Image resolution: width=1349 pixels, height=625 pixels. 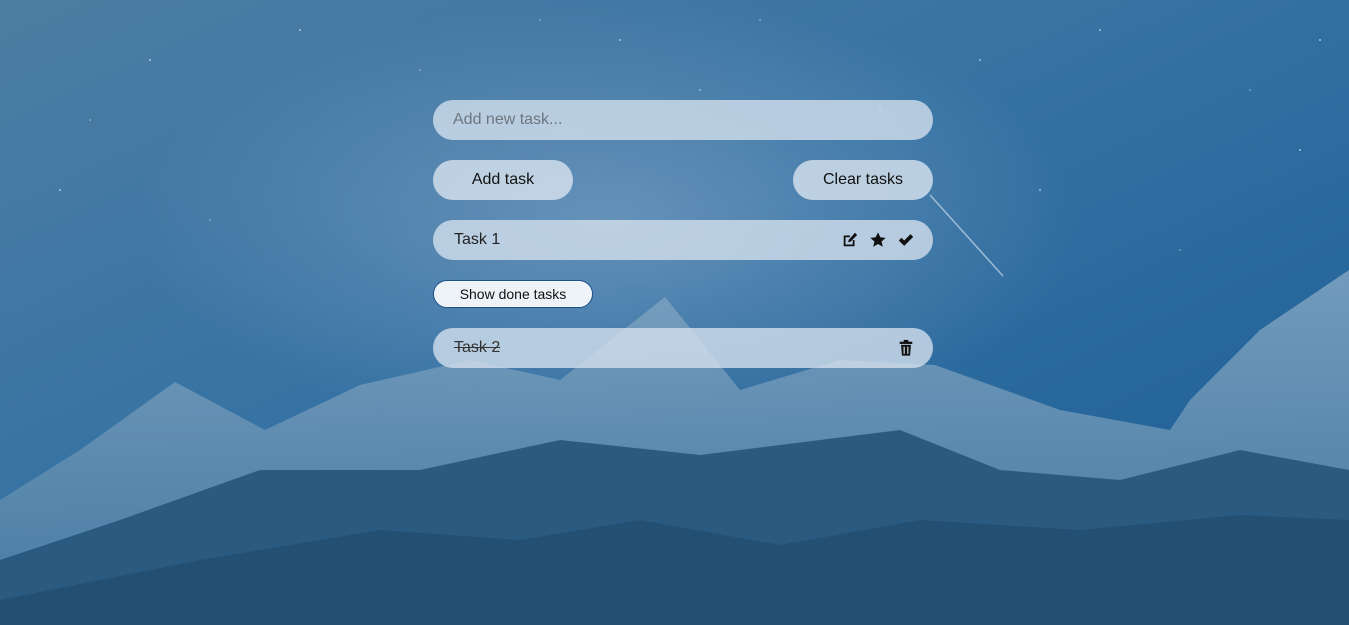 What do you see at coordinates (863, 180) in the screenshot?
I see `clear-tasks-button: Clear tasks` at bounding box center [863, 180].